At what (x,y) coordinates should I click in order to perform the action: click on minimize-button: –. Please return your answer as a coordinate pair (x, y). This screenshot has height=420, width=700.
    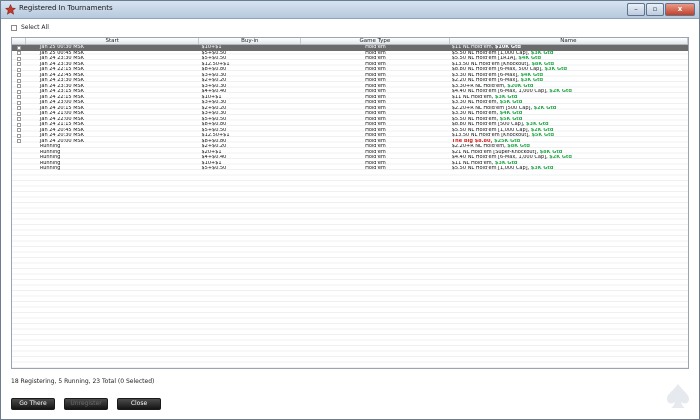
    Looking at the image, I should click on (636, 9).